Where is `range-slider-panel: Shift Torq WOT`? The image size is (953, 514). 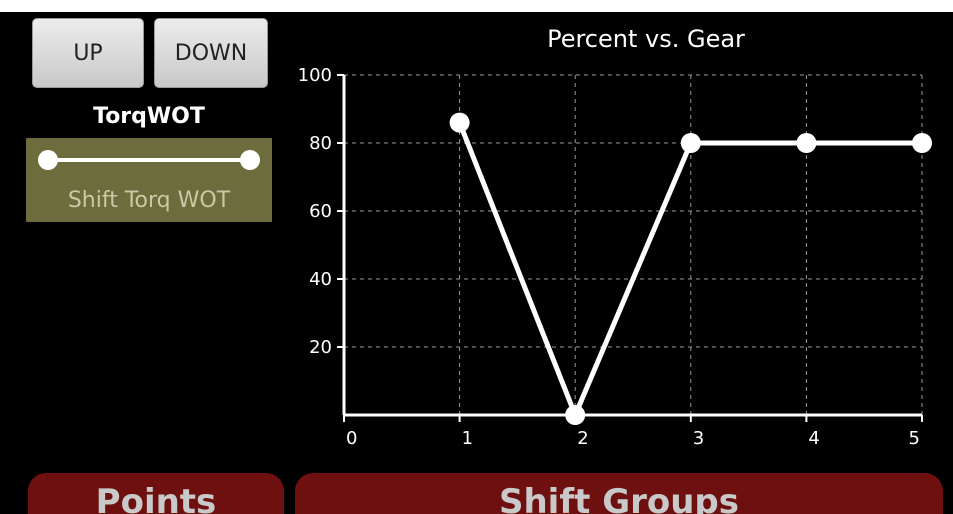 range-slider-panel: Shift Torq WOT is located at coordinates (149, 180).